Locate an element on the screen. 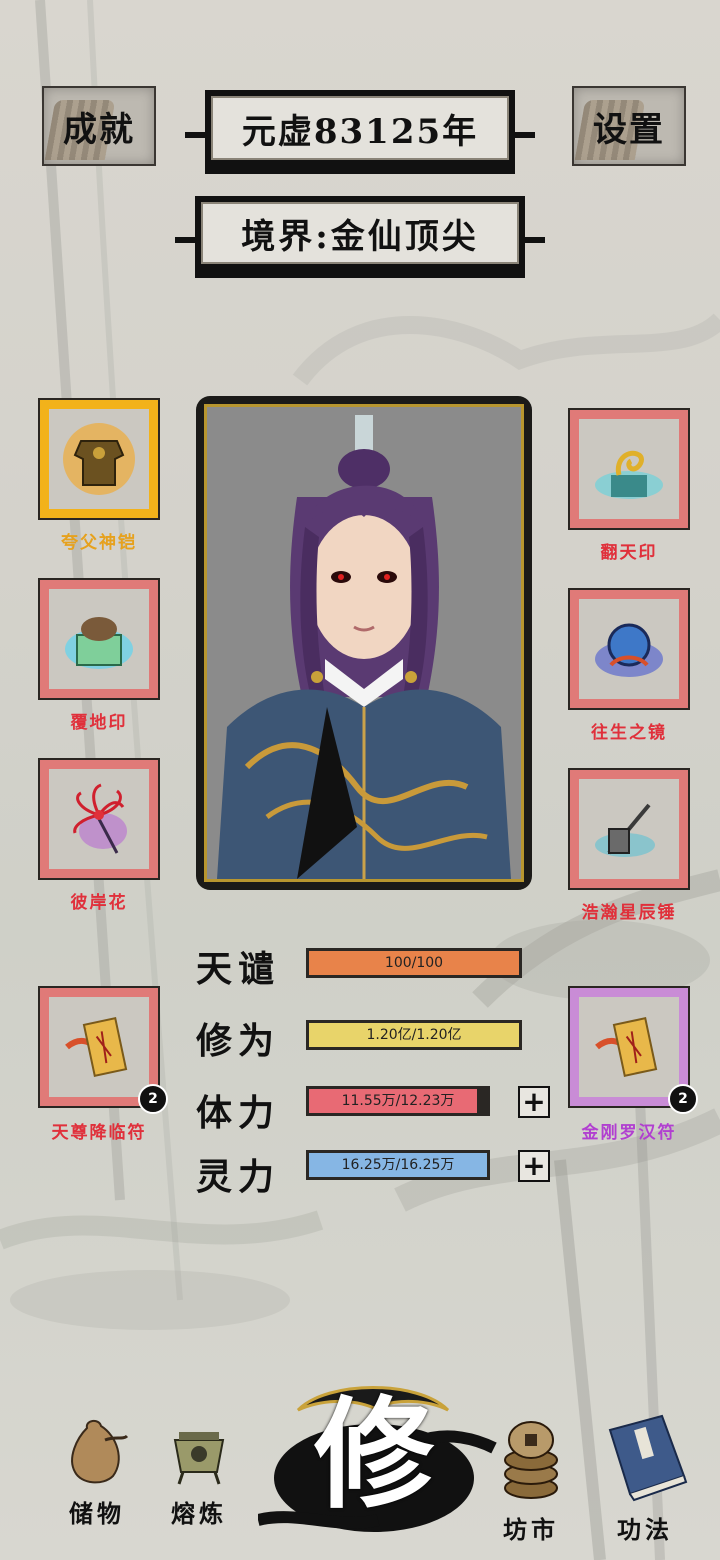 The width and height of the screenshot is (720, 1560). character-portrait is located at coordinates (364, 643).